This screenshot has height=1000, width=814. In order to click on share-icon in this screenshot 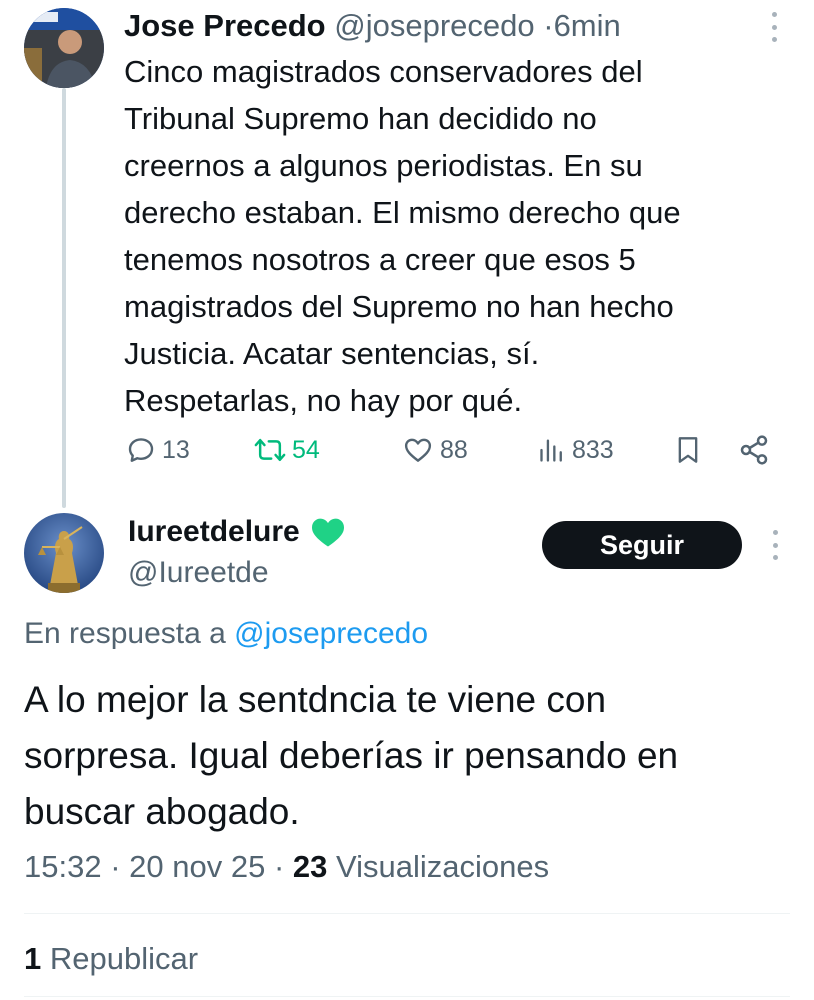, I will do `click(754, 450)`.